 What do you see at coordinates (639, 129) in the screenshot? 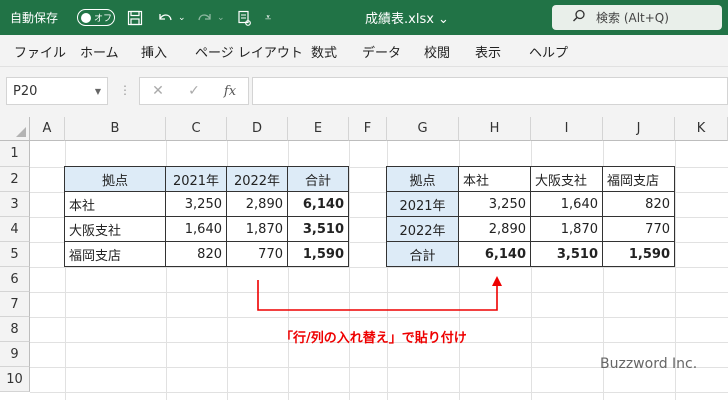
I see `col-header-j: J` at bounding box center [639, 129].